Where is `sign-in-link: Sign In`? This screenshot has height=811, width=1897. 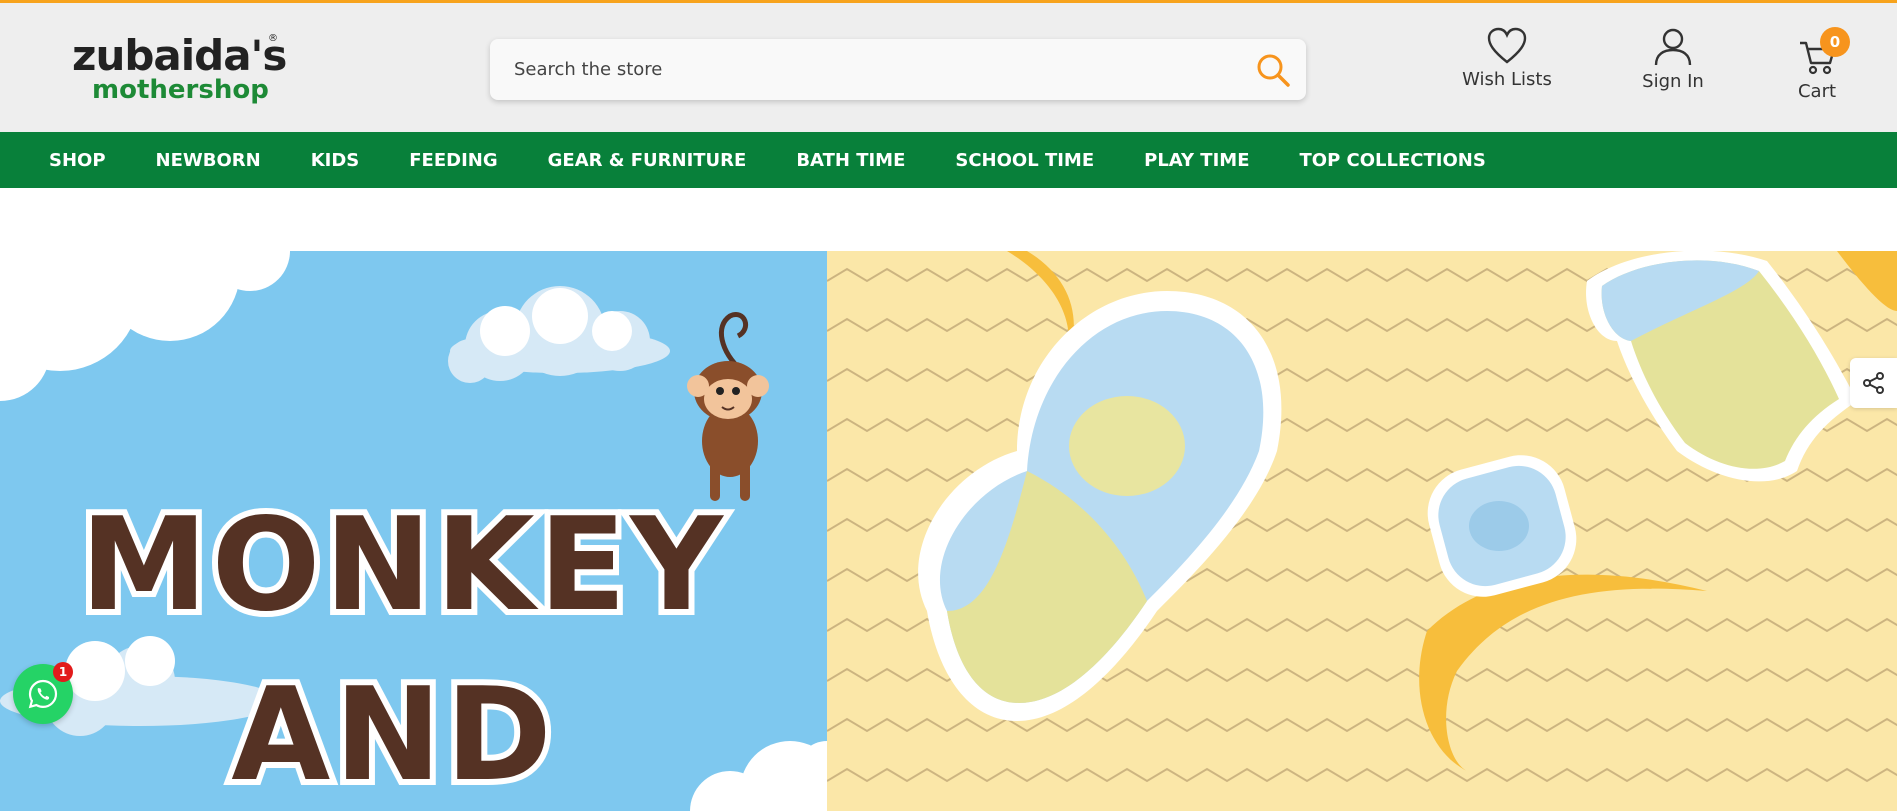
sign-in-link: Sign In is located at coordinates (1673, 59).